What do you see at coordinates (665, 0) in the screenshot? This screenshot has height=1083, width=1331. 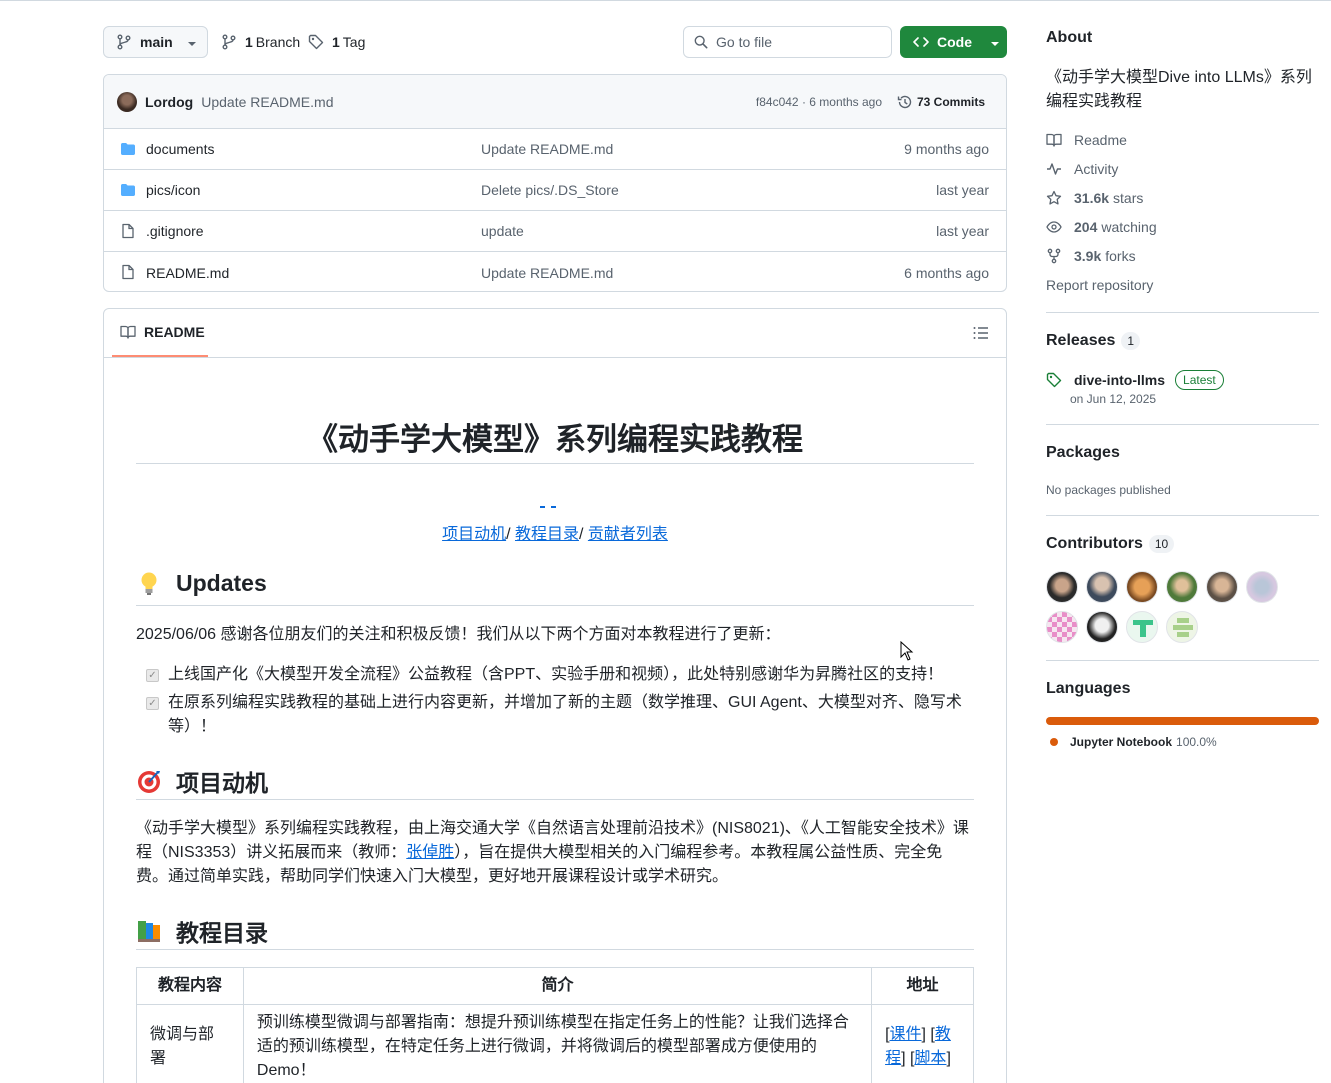 I see `top-divider` at bounding box center [665, 0].